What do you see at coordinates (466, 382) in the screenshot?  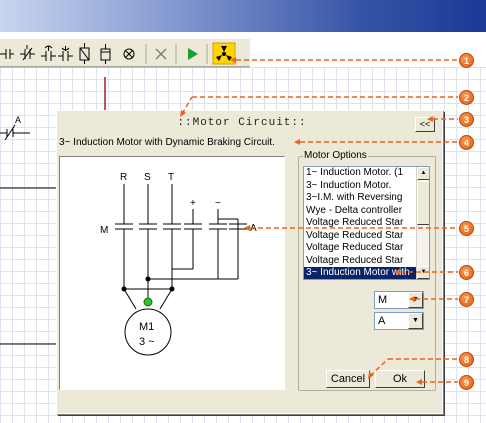 I see `callout-9: 9` at bounding box center [466, 382].